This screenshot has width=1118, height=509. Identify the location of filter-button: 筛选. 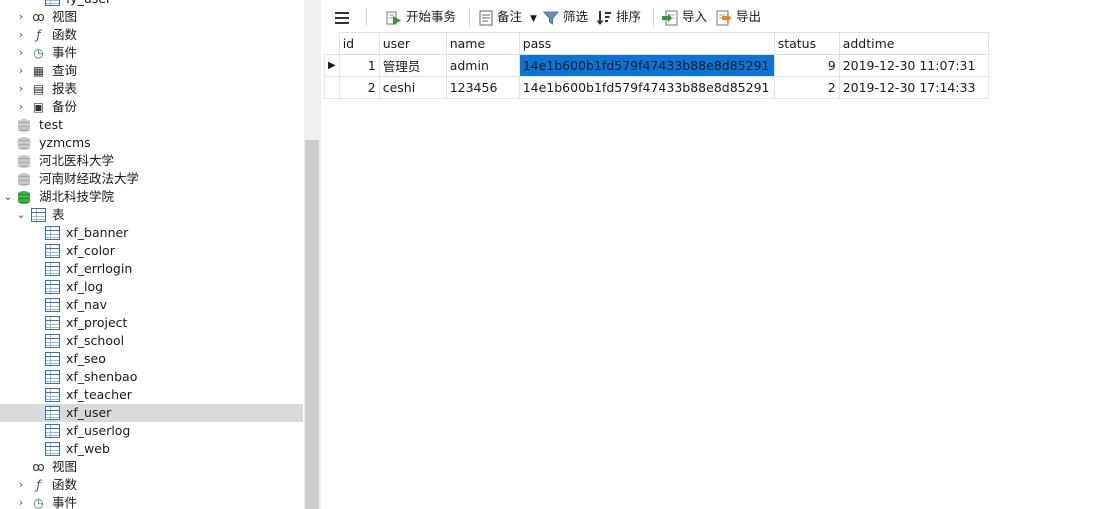
(565, 17).